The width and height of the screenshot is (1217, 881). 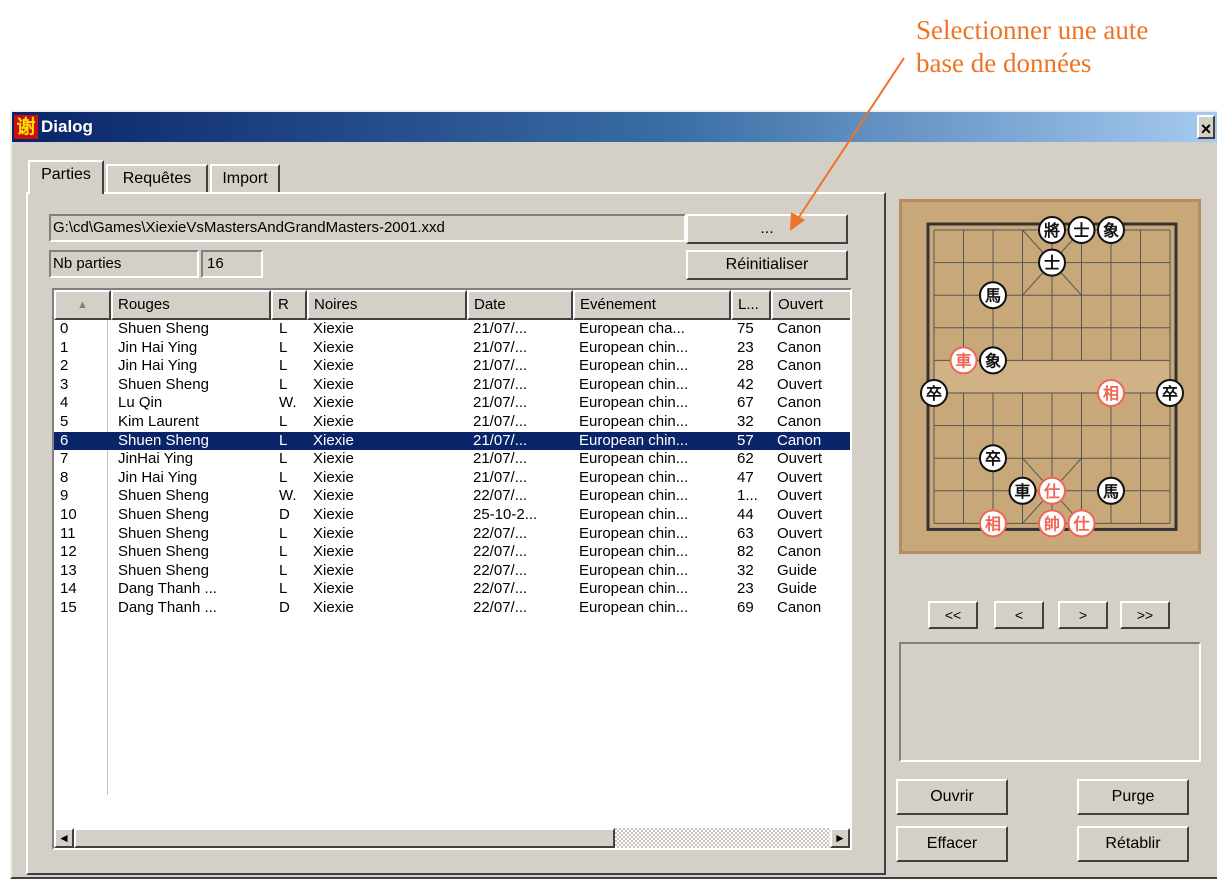 What do you see at coordinates (1206, 127) in the screenshot?
I see `close-button: ×` at bounding box center [1206, 127].